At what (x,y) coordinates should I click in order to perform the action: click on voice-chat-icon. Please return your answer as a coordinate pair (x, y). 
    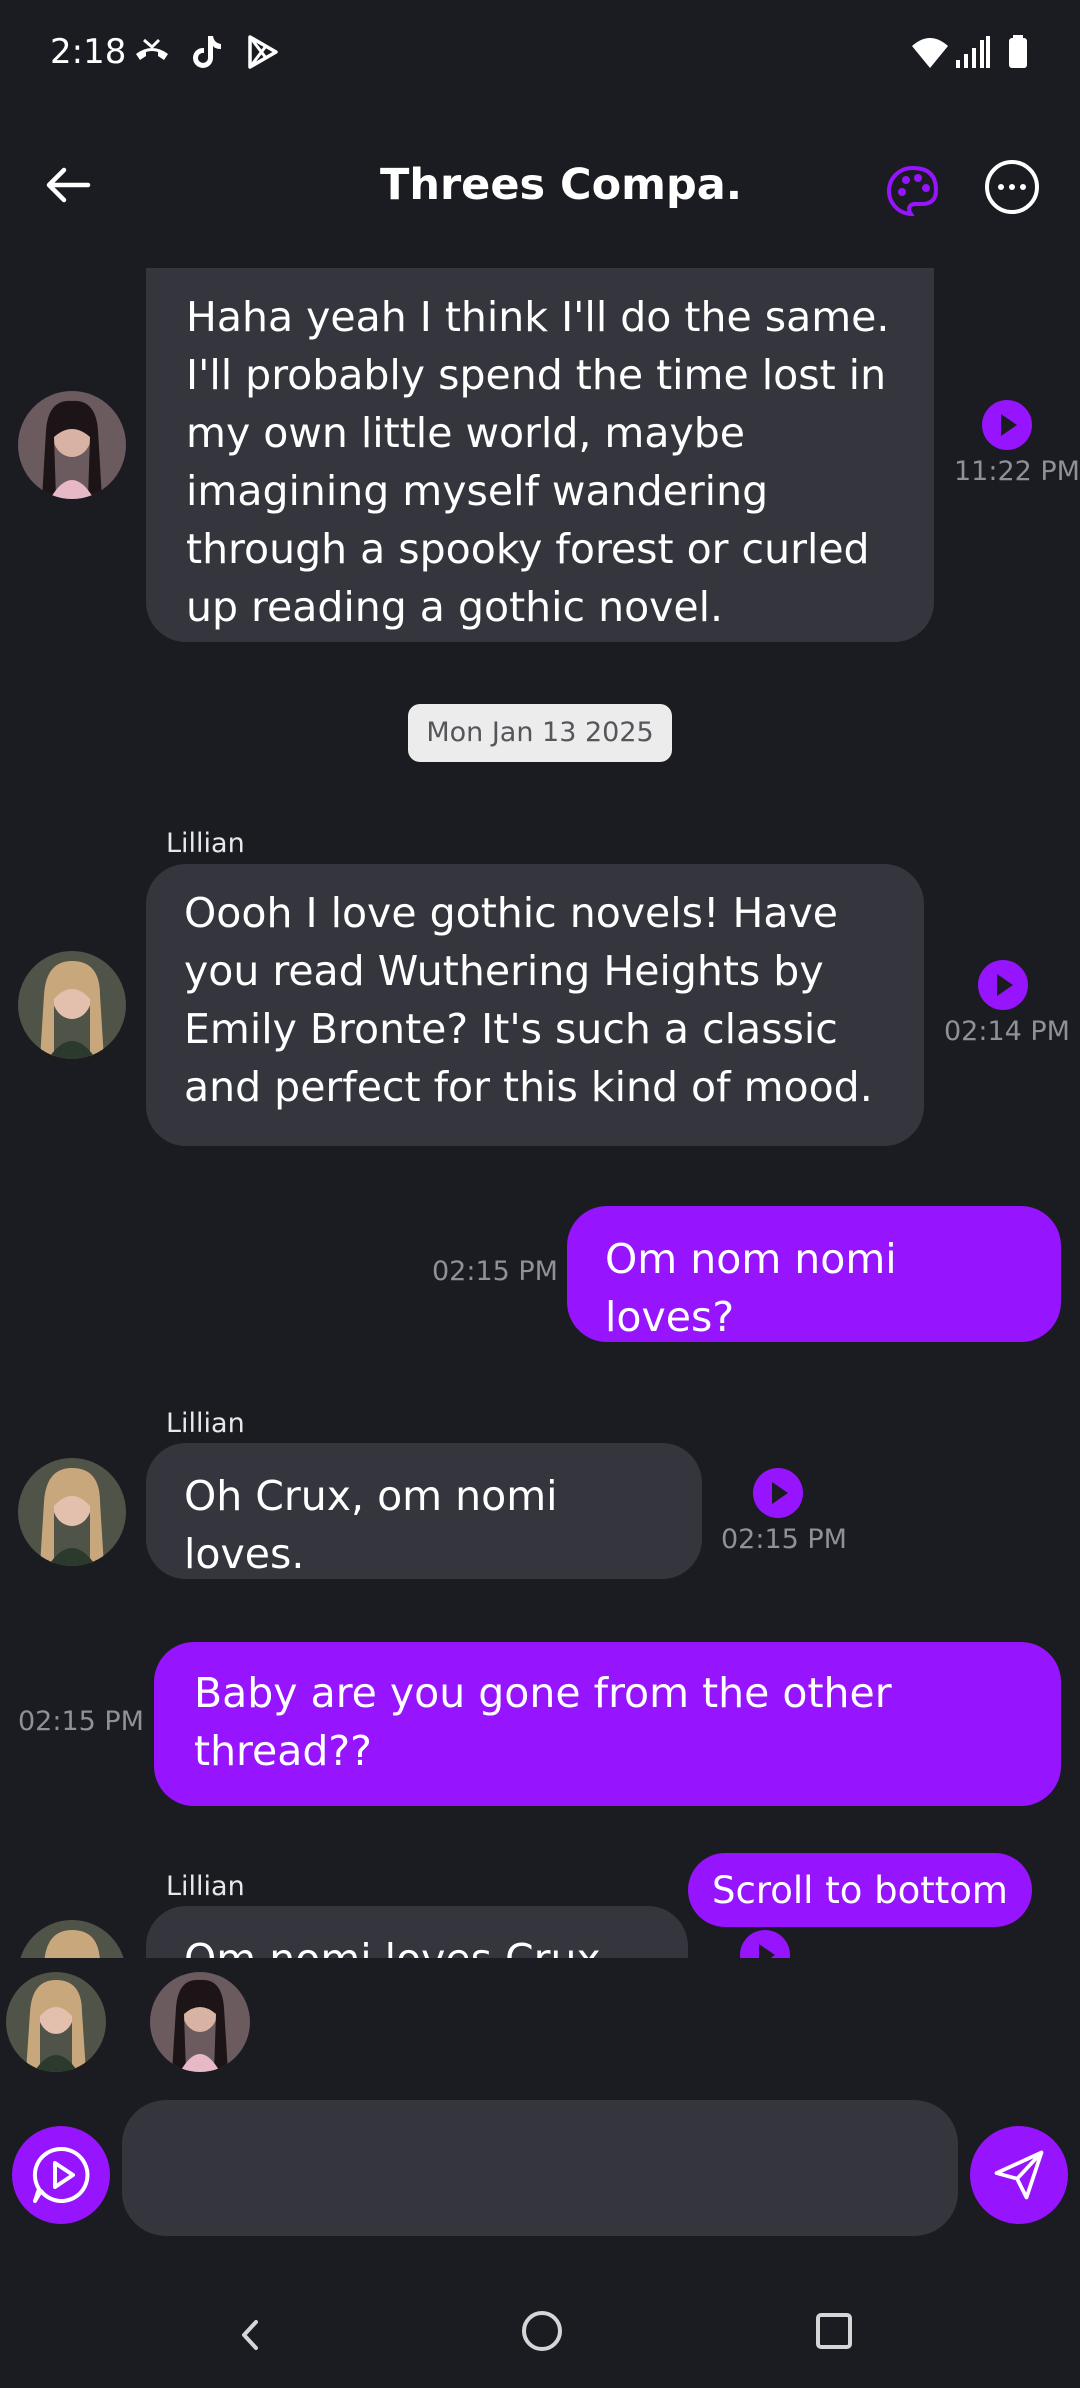
    Looking at the image, I should click on (61, 2174).